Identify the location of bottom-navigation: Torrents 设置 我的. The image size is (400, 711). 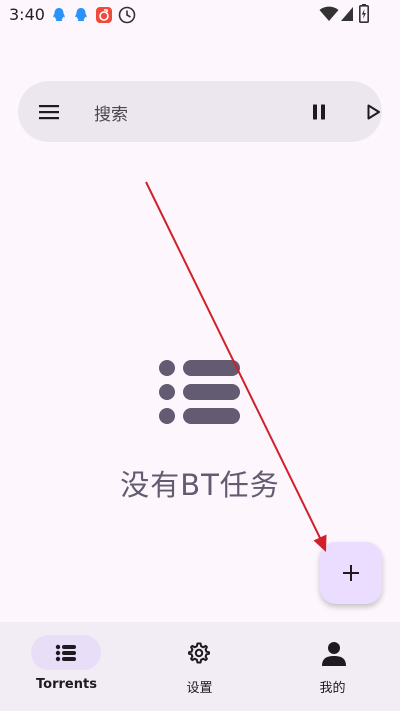
(200, 666).